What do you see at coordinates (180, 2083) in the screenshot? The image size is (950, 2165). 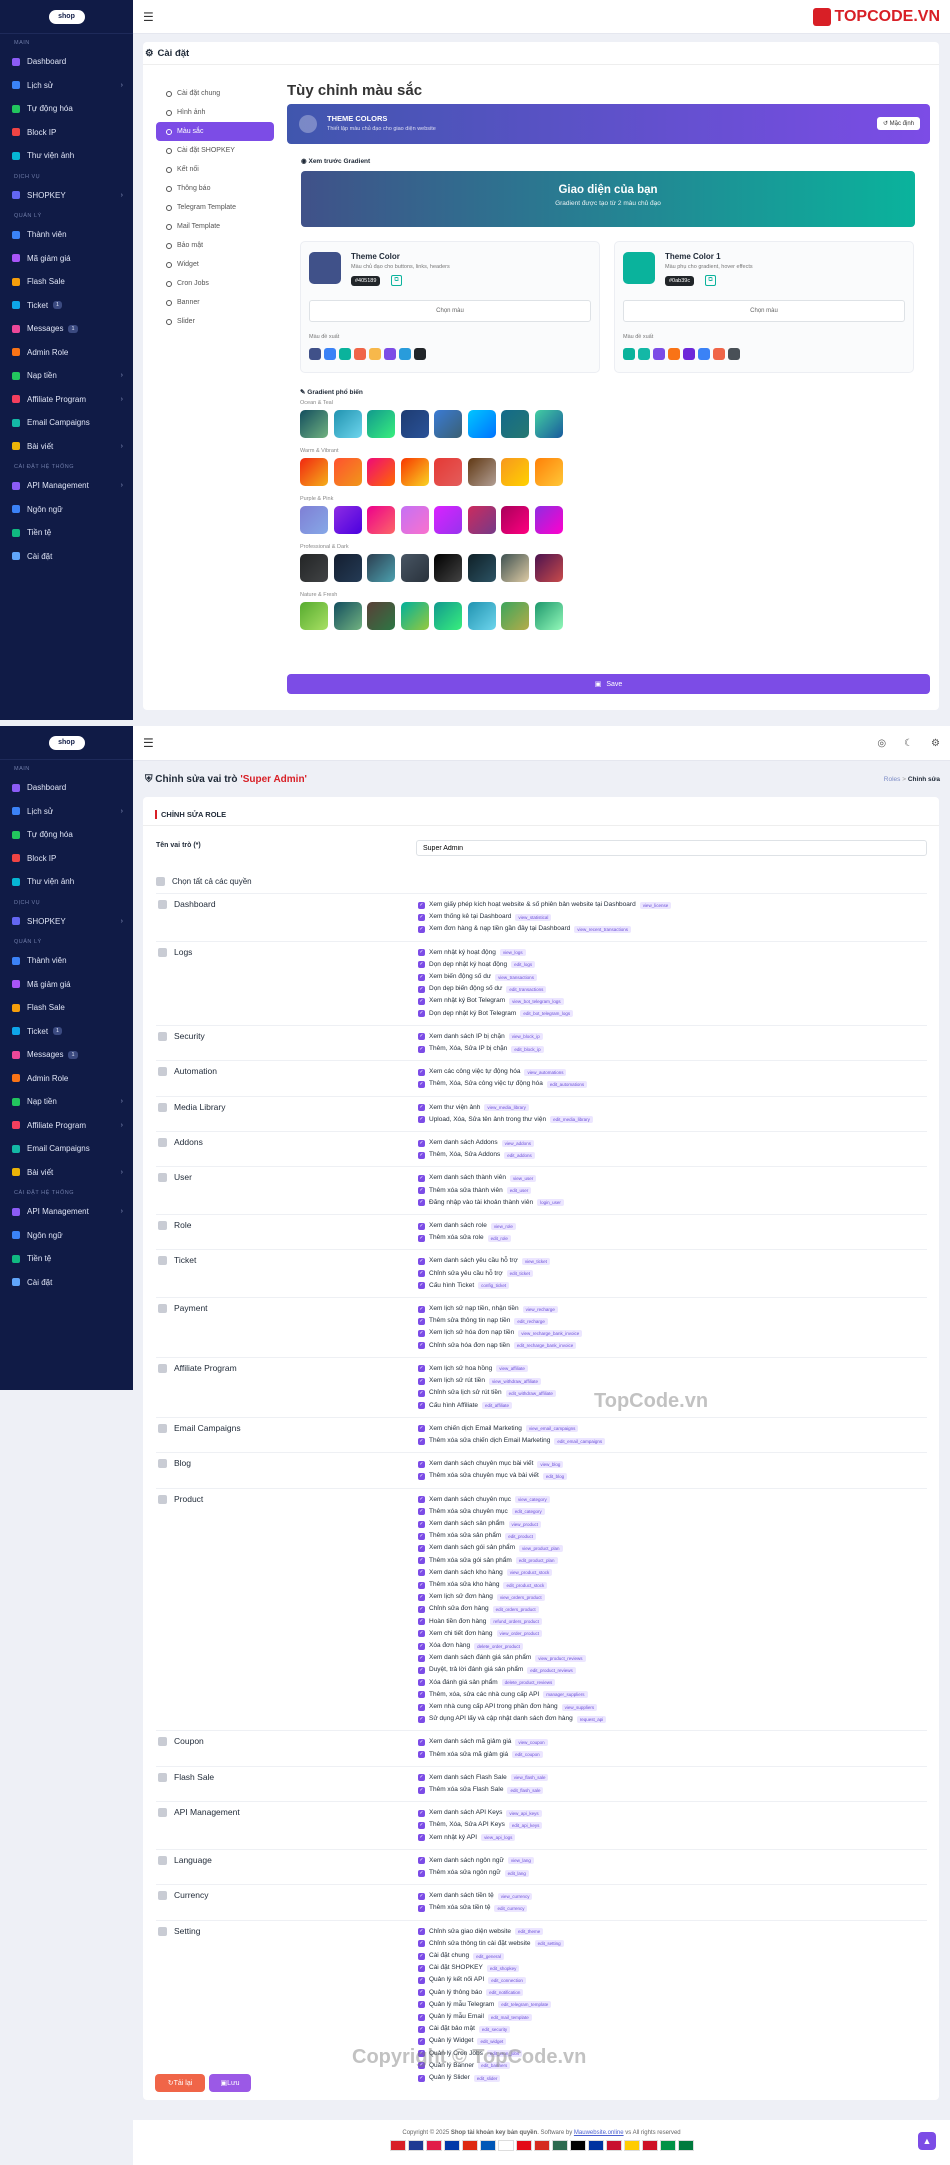 I see `reload-button: ↻ Tải lại` at bounding box center [180, 2083].